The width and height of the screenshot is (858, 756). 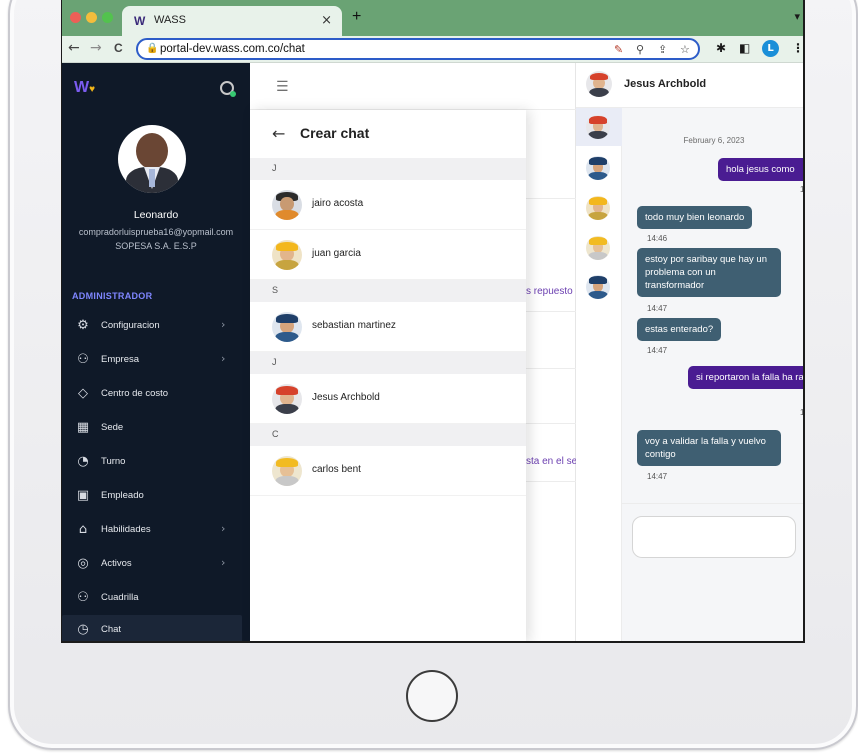 What do you see at coordinates (83, 597) in the screenshot?
I see `team-icon: ⚇` at bounding box center [83, 597].